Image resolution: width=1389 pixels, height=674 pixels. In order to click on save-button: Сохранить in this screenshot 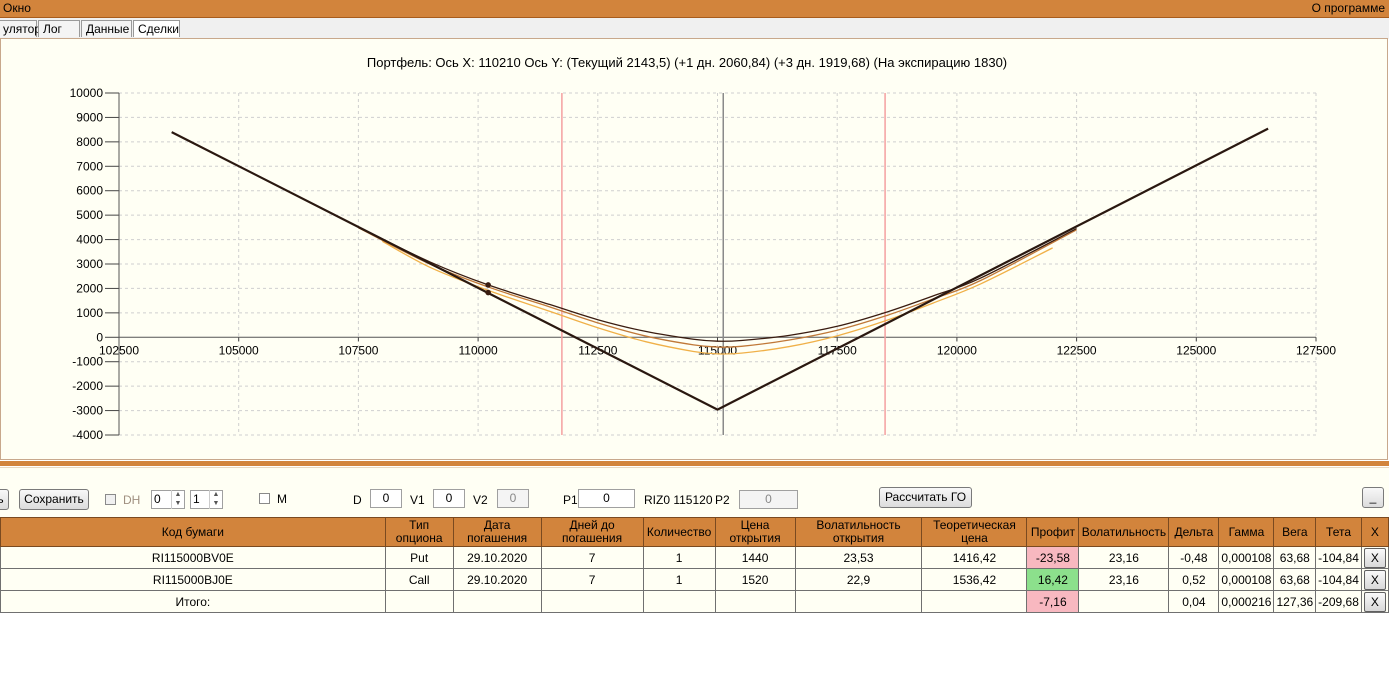, I will do `click(54, 499)`.